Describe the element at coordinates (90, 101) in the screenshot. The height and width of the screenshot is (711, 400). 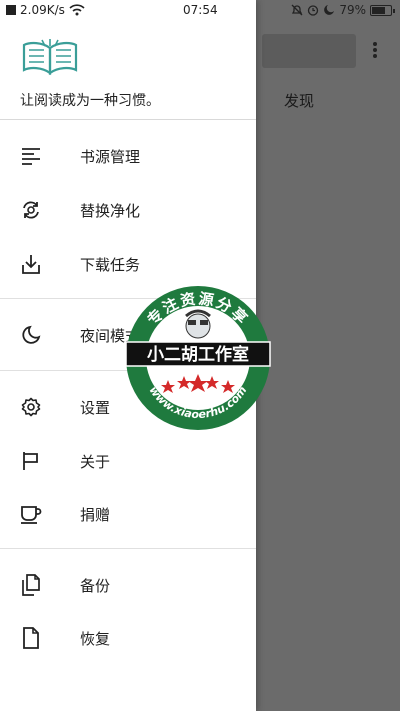
I see `drawer-slogan: 让阅读成为一种习惯。` at that location.